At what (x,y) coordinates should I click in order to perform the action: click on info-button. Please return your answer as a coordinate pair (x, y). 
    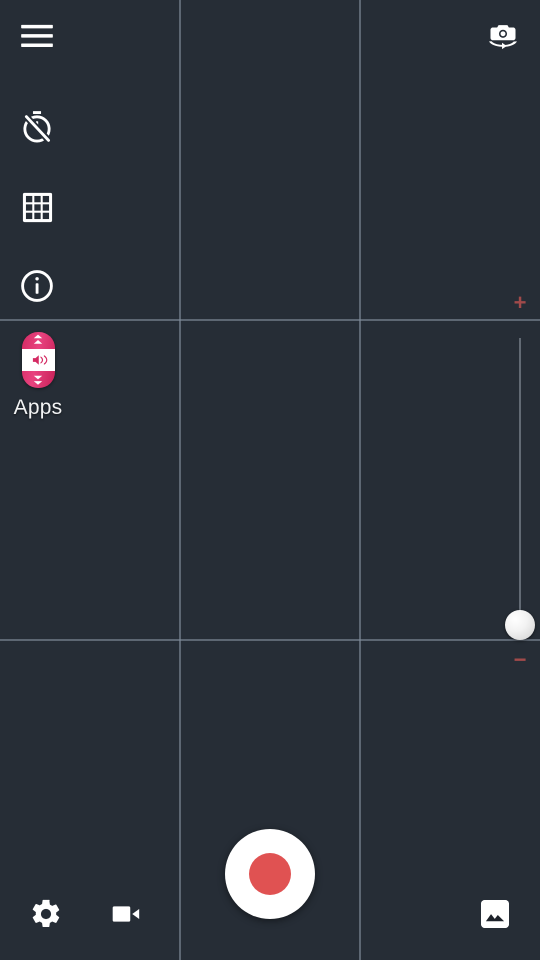
    Looking at the image, I should click on (37, 286).